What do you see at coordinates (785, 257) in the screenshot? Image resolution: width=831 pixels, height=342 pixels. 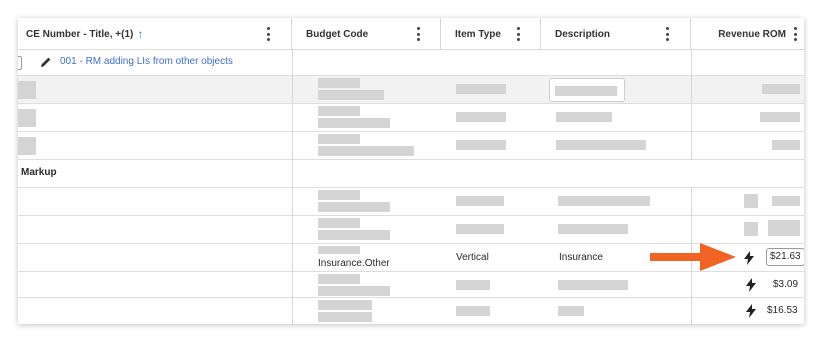 I see `revenue-rom-input: $21.63` at bounding box center [785, 257].